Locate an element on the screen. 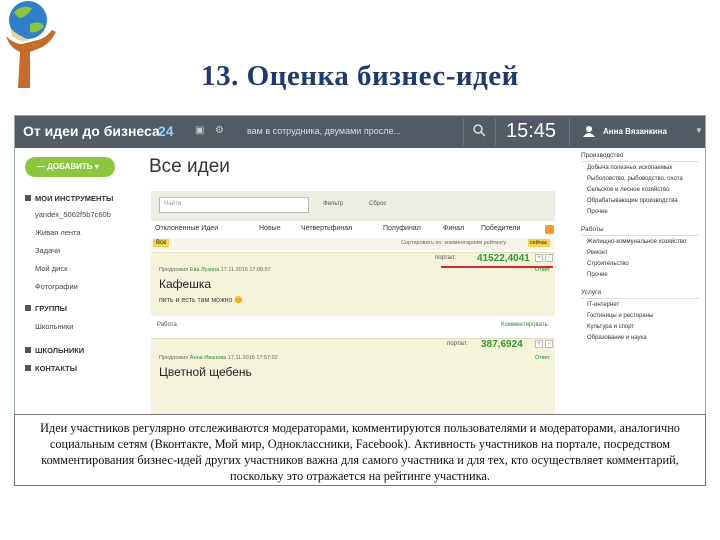 This screenshot has height=540, width=720. filter-button: Фильтр is located at coordinates (333, 204).